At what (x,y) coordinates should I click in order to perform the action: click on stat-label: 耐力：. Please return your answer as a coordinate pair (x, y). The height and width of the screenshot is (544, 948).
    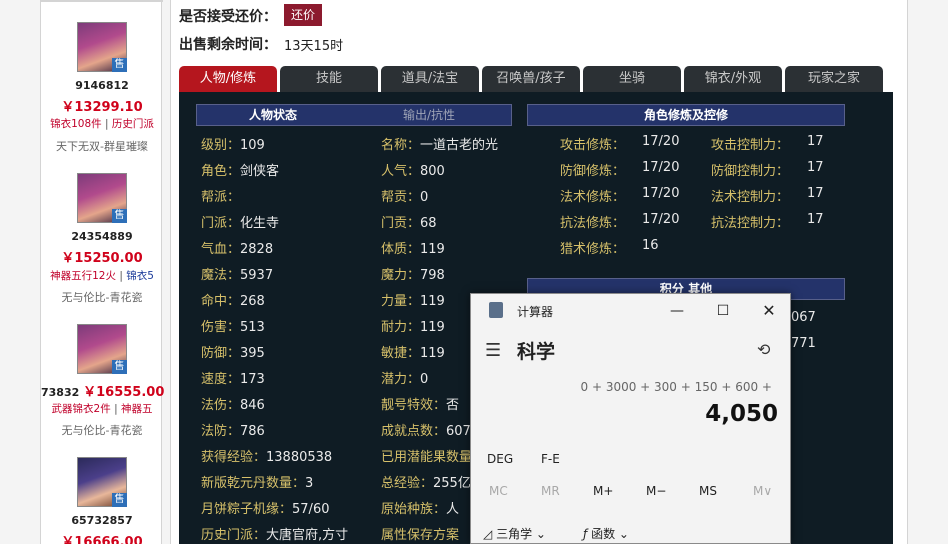
    Looking at the image, I should click on (401, 327).